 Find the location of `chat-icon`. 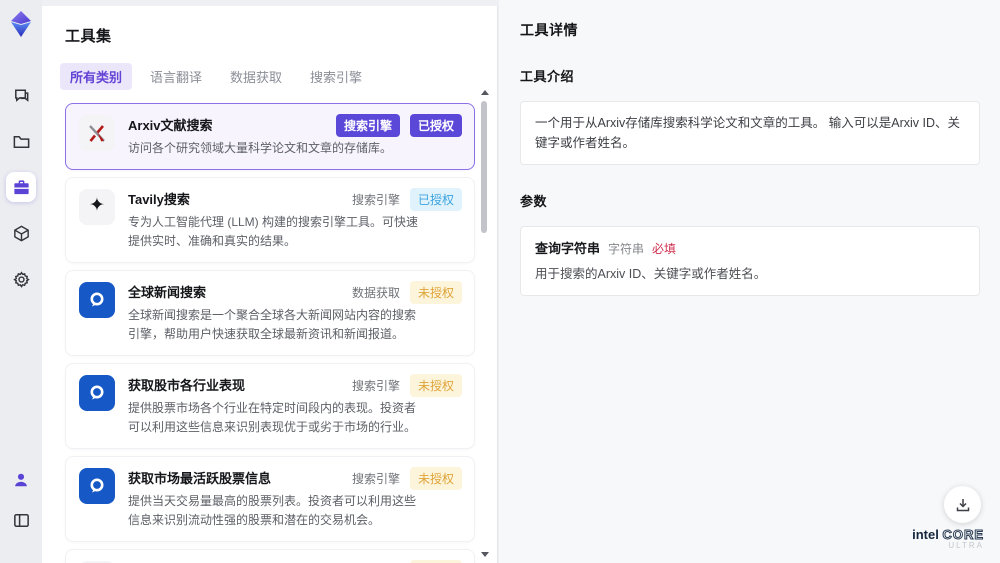

chat-icon is located at coordinates (21, 95).